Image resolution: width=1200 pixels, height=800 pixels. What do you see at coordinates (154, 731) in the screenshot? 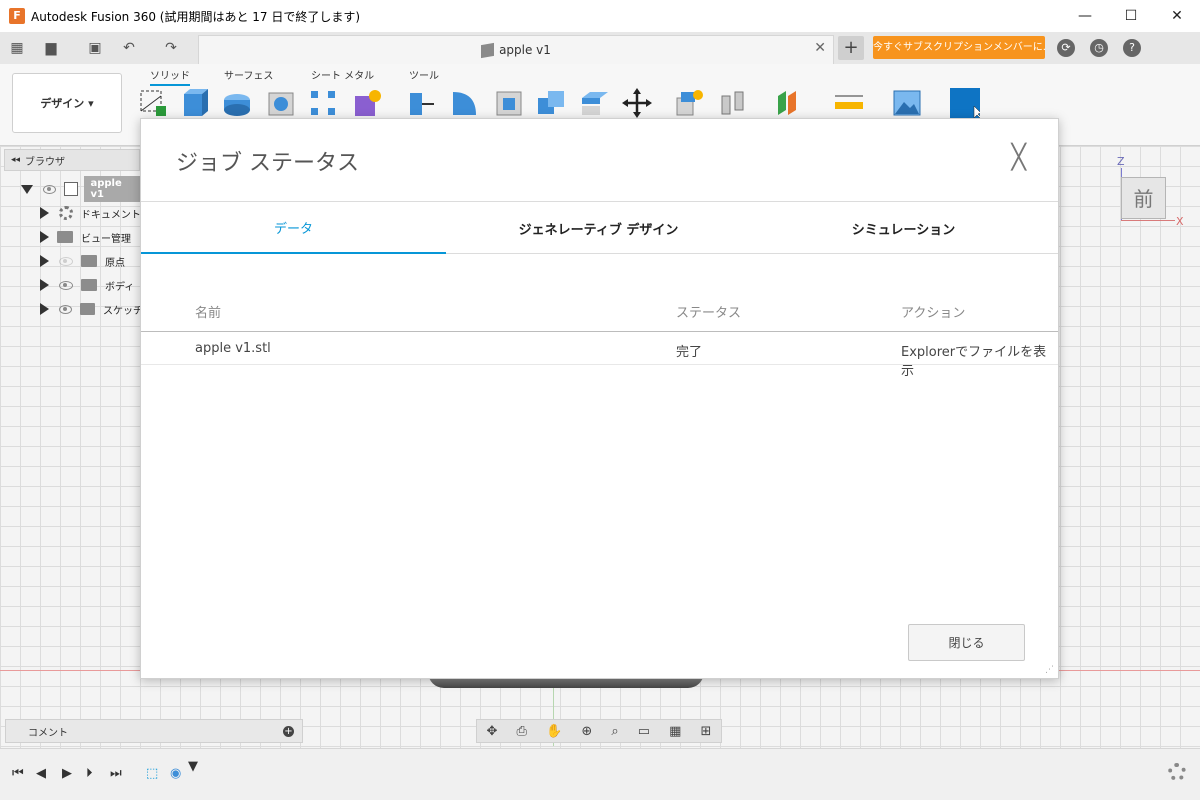
I see `comments-panel: コメント +` at bounding box center [154, 731].